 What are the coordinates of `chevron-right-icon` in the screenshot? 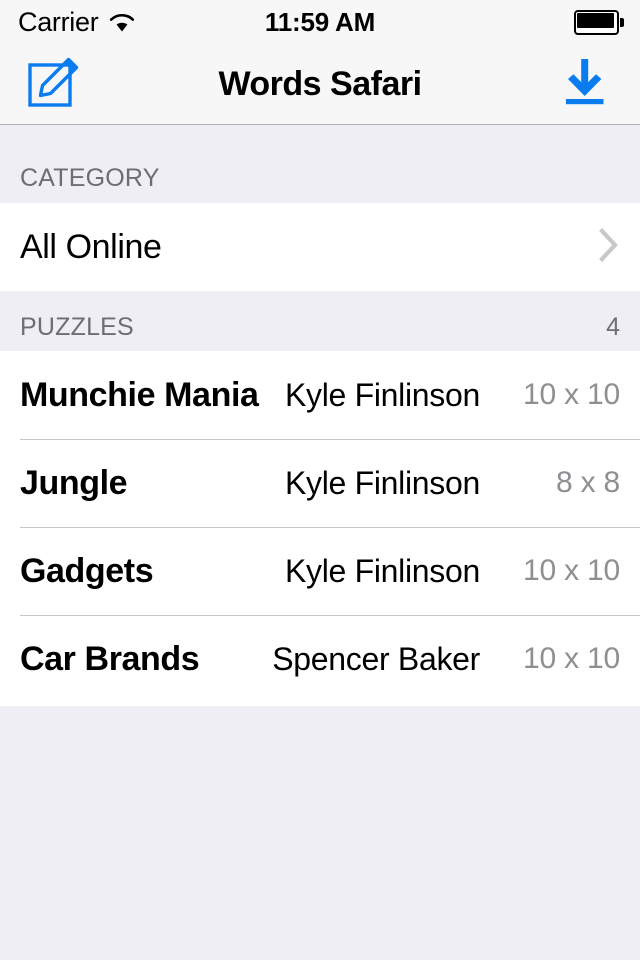 It's located at (609, 247).